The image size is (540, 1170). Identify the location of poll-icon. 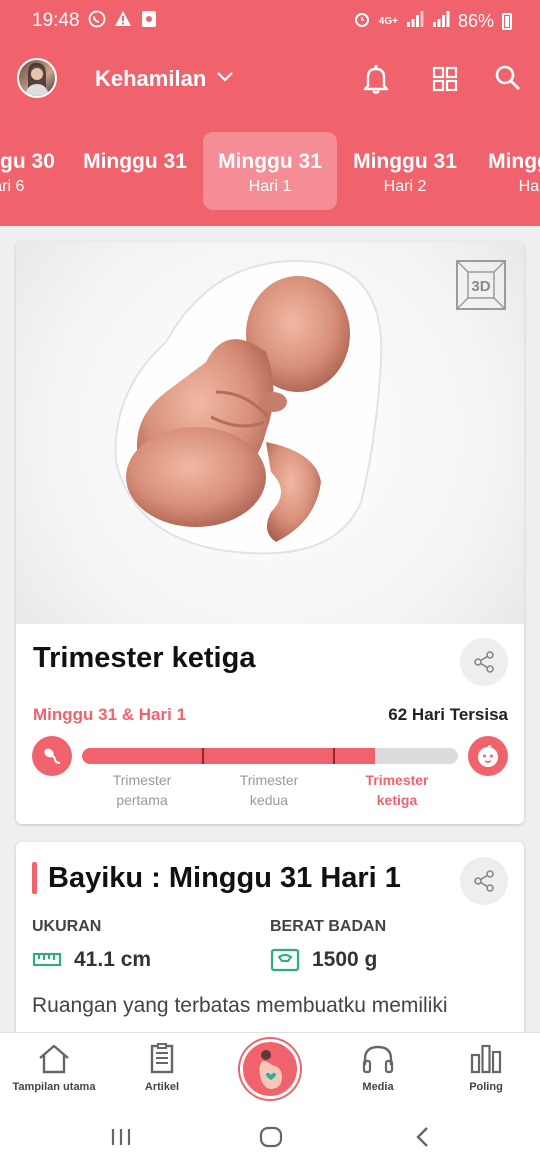
(486, 1059).